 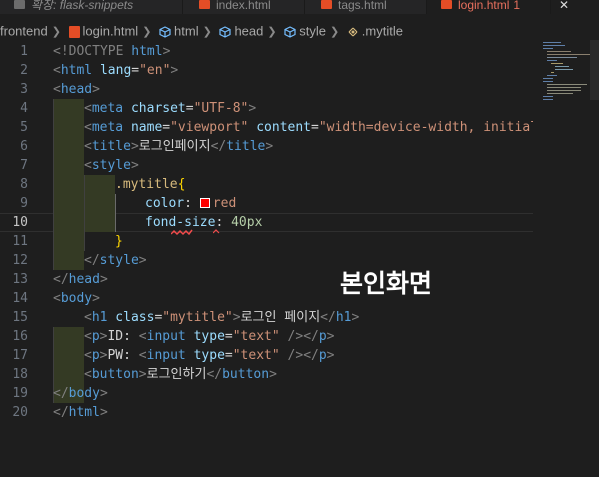 What do you see at coordinates (24, 165) in the screenshot?
I see `line-number: 7` at bounding box center [24, 165].